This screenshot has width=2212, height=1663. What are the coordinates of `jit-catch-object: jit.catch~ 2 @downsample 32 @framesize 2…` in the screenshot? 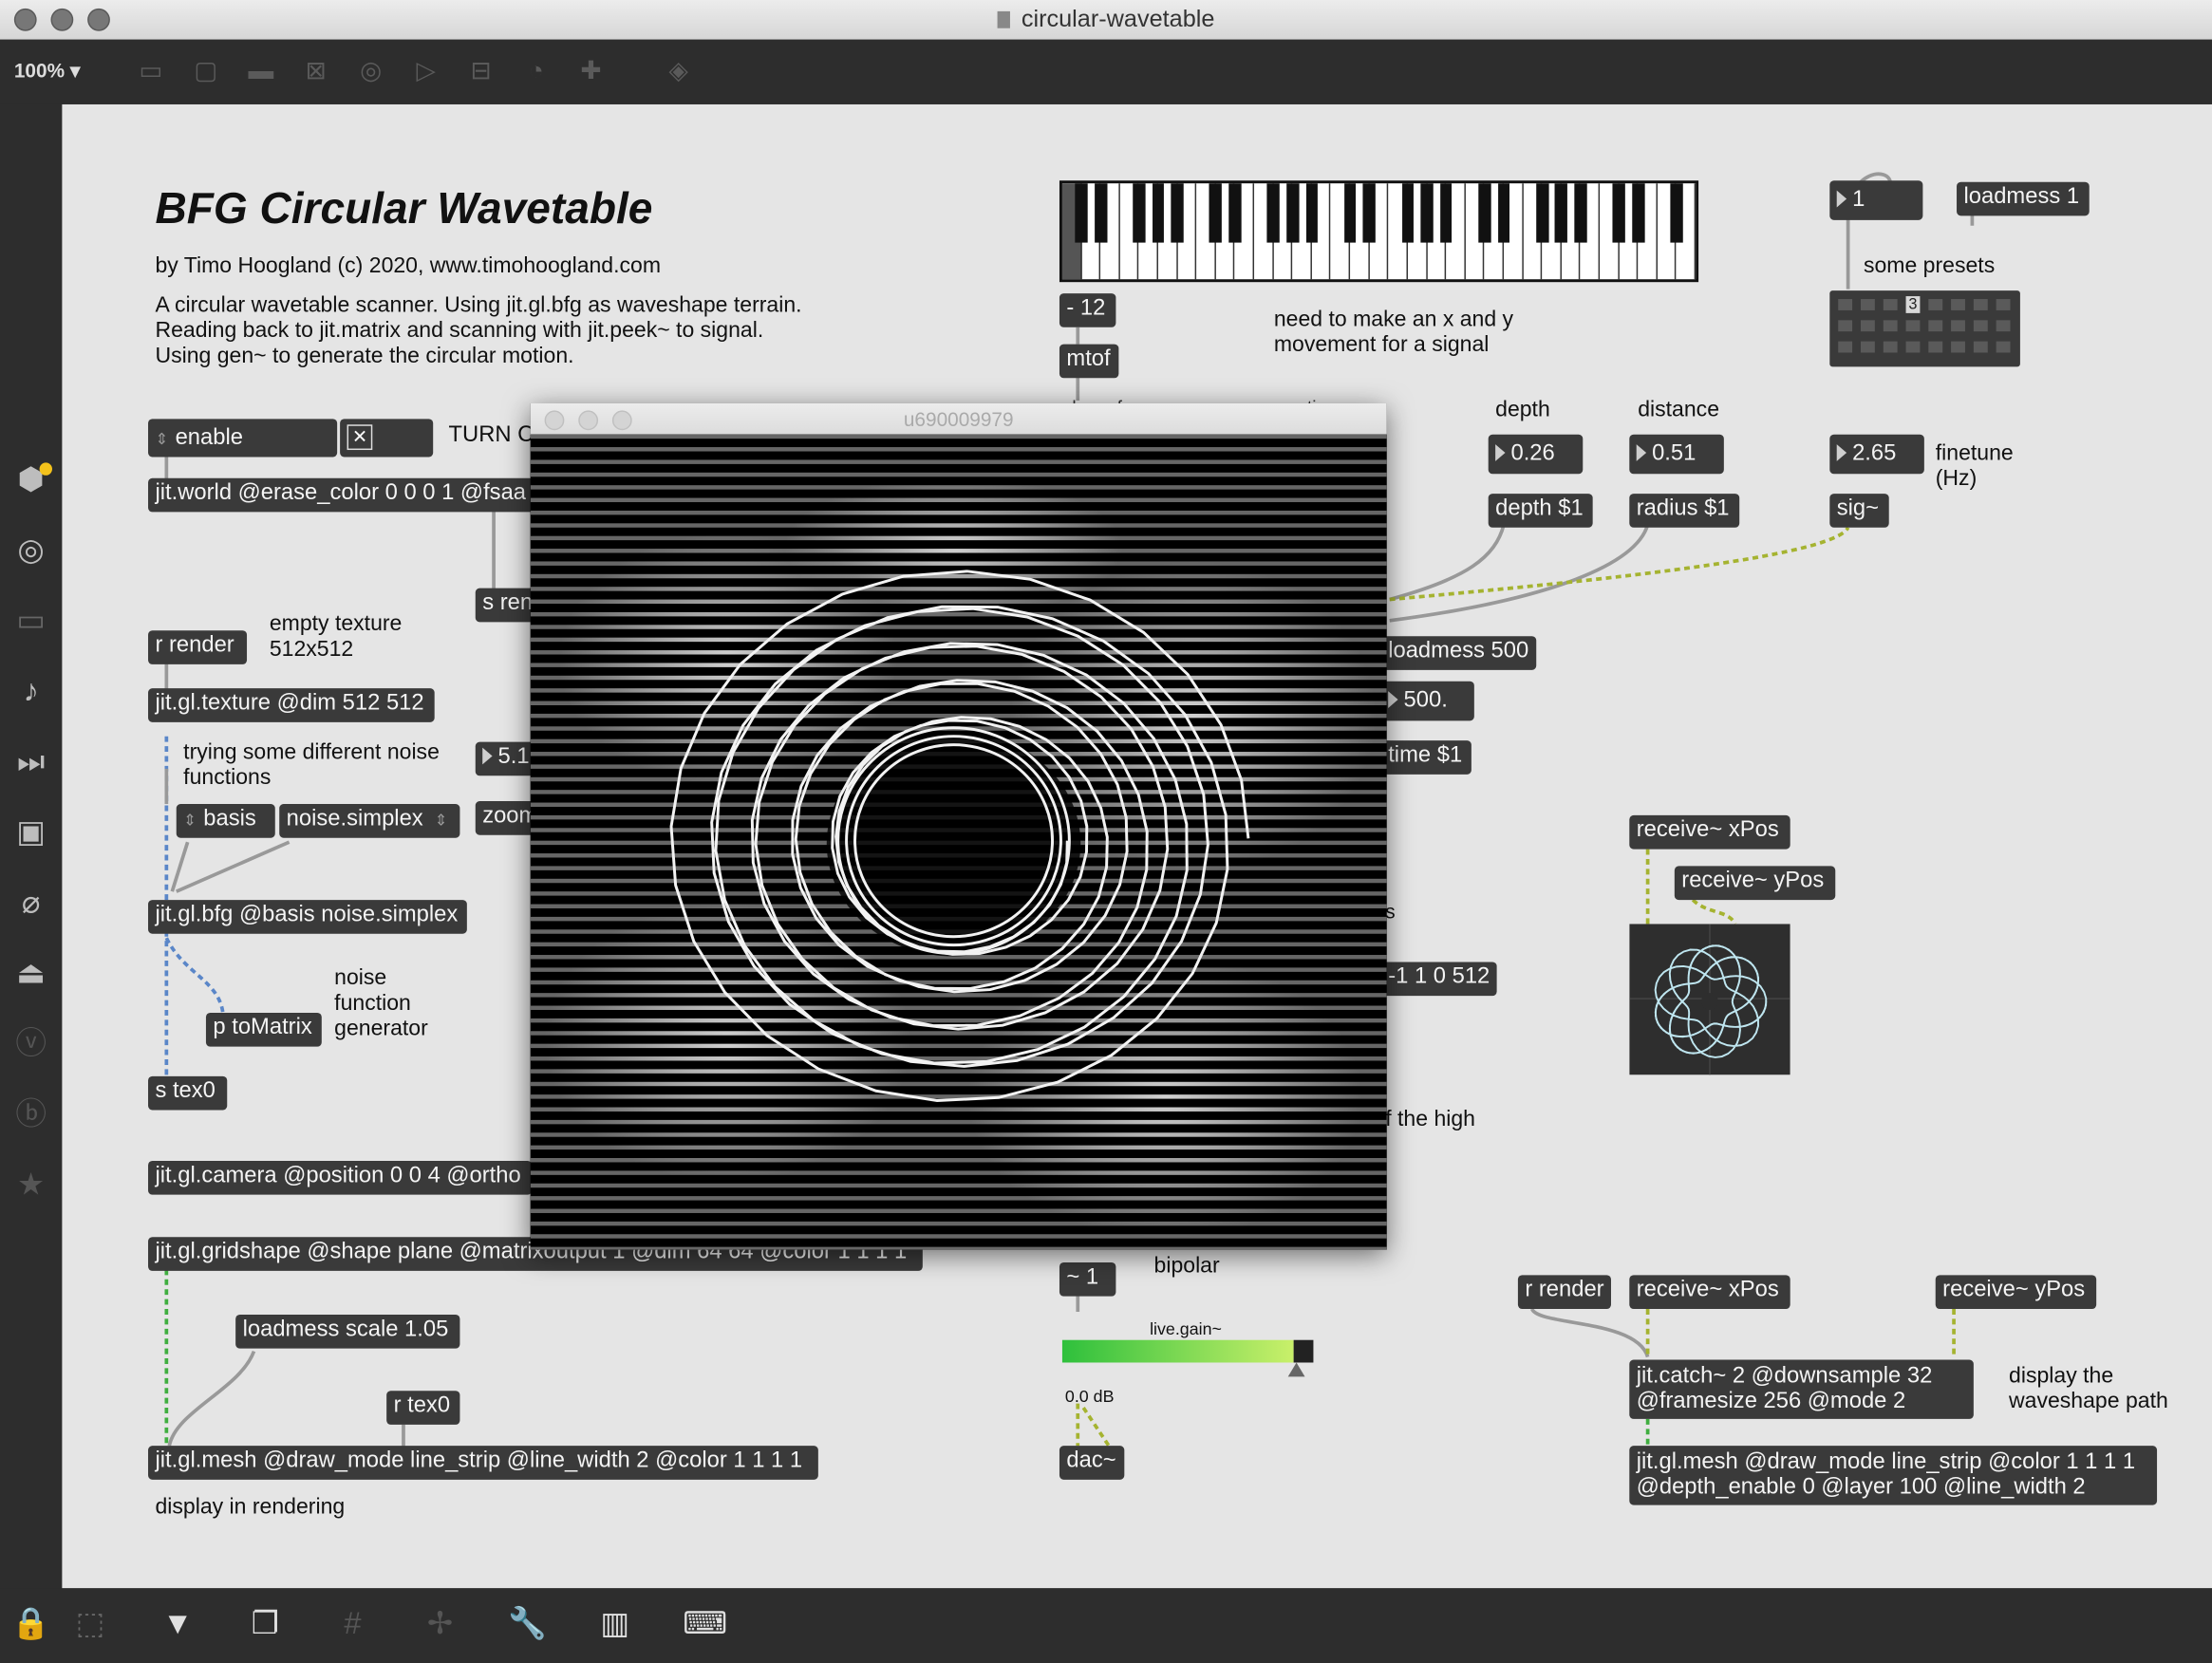 It's located at (1801, 1389).